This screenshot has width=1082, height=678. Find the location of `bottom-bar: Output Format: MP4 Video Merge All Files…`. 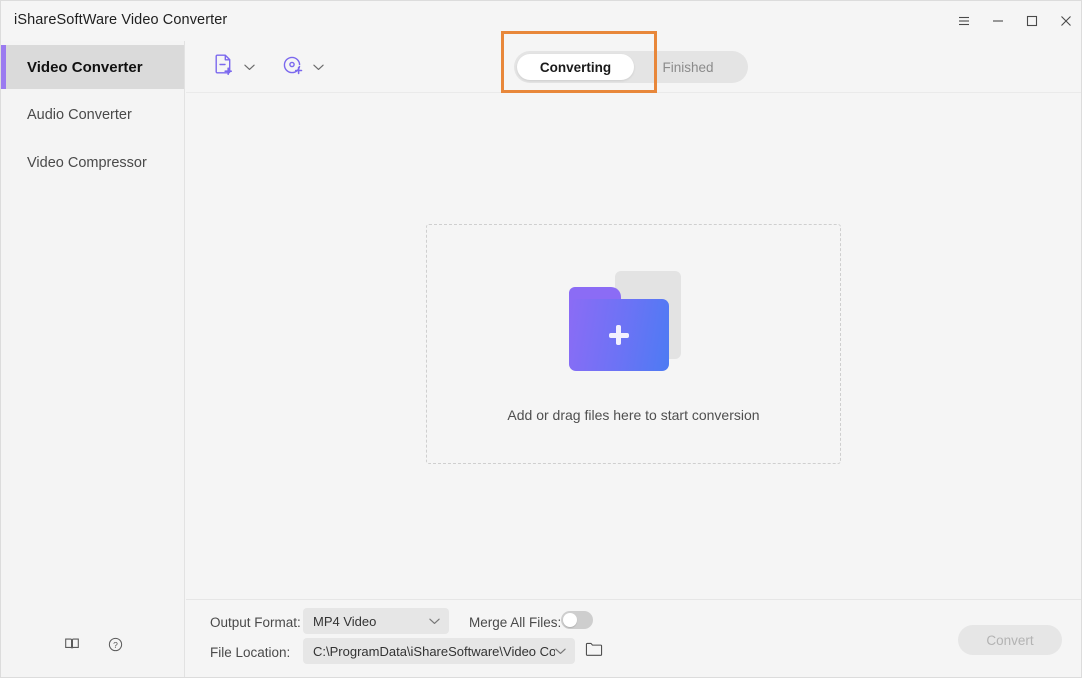

bottom-bar: Output Format: MP4 Video Merge All Files… is located at coordinates (633, 638).